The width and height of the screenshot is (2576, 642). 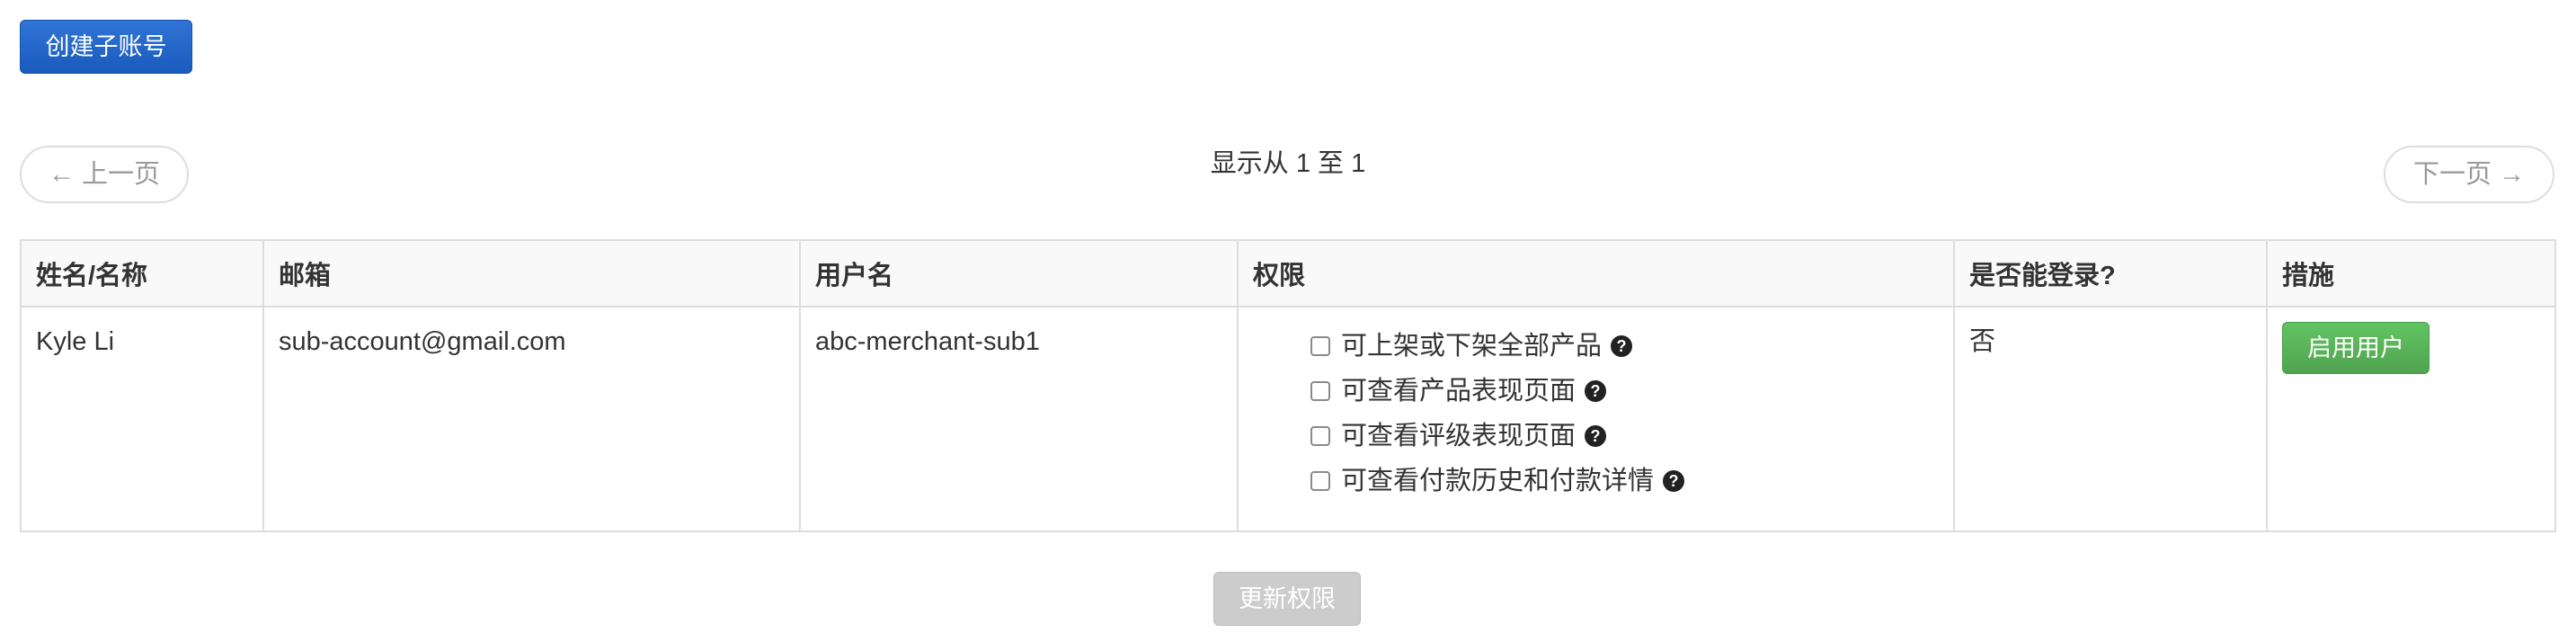 What do you see at coordinates (1288, 163) in the screenshot?
I see `pagination-info: 显示从 1 至 1` at bounding box center [1288, 163].